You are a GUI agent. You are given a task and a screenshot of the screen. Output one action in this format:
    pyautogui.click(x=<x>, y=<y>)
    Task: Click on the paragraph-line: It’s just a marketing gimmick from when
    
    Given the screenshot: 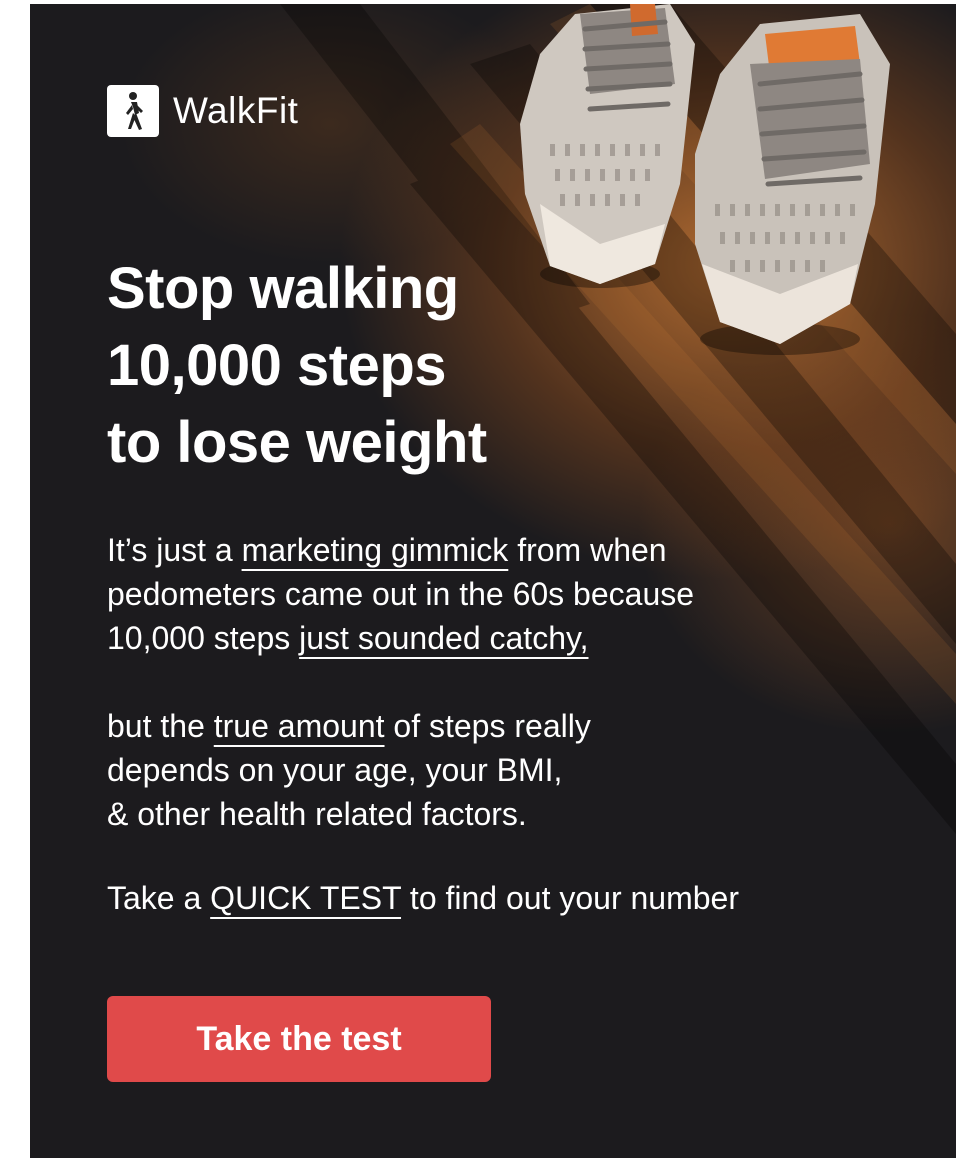 What is the action you would take?
    pyautogui.click(x=507, y=550)
    